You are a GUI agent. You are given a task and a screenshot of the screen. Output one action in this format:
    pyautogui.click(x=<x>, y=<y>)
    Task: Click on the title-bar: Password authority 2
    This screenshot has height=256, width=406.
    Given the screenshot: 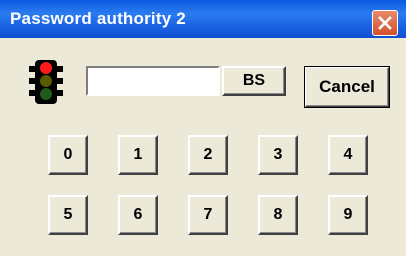 What is the action you would take?
    pyautogui.click(x=203, y=19)
    